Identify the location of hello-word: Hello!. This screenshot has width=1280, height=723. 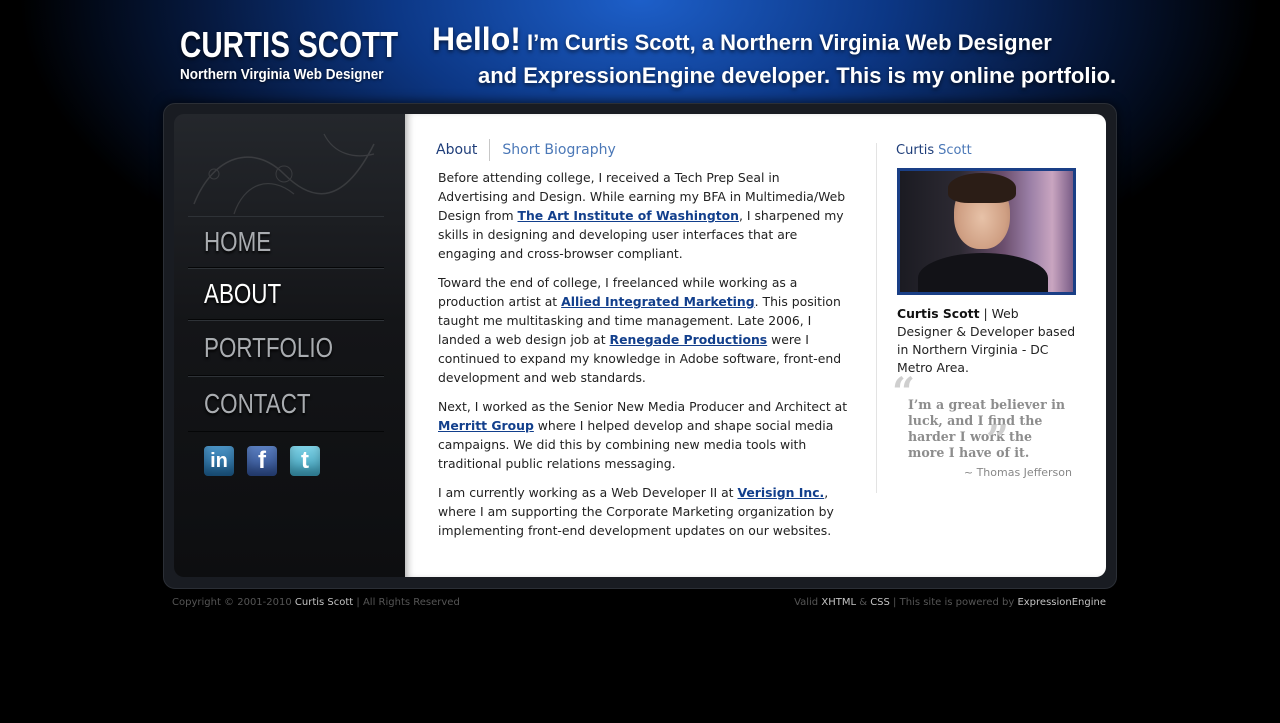
(476, 39).